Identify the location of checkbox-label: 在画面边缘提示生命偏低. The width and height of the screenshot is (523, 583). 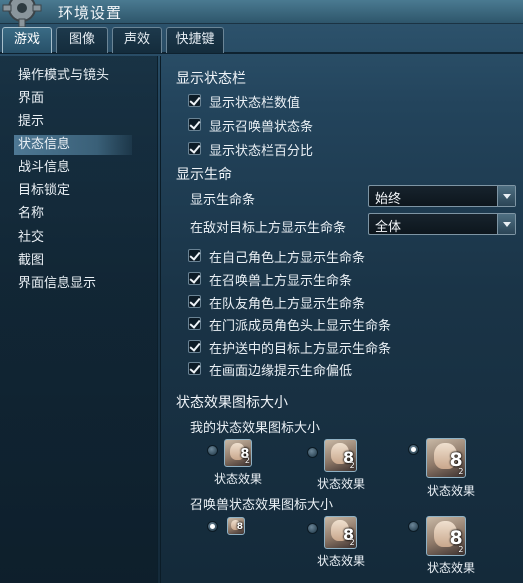
(281, 371).